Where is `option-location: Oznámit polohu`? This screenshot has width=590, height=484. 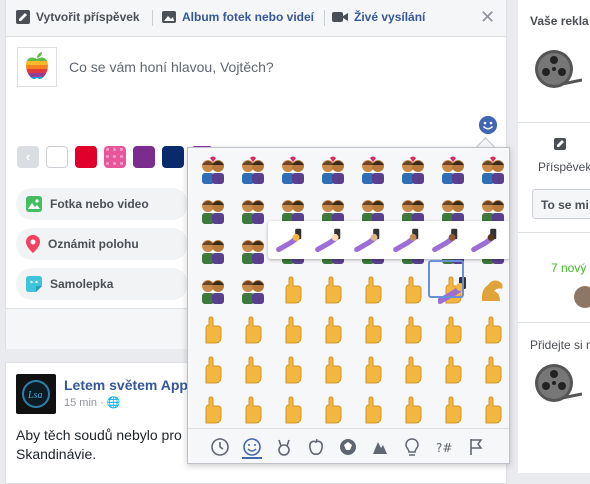
option-location: Oznámit polohu is located at coordinates (102, 244).